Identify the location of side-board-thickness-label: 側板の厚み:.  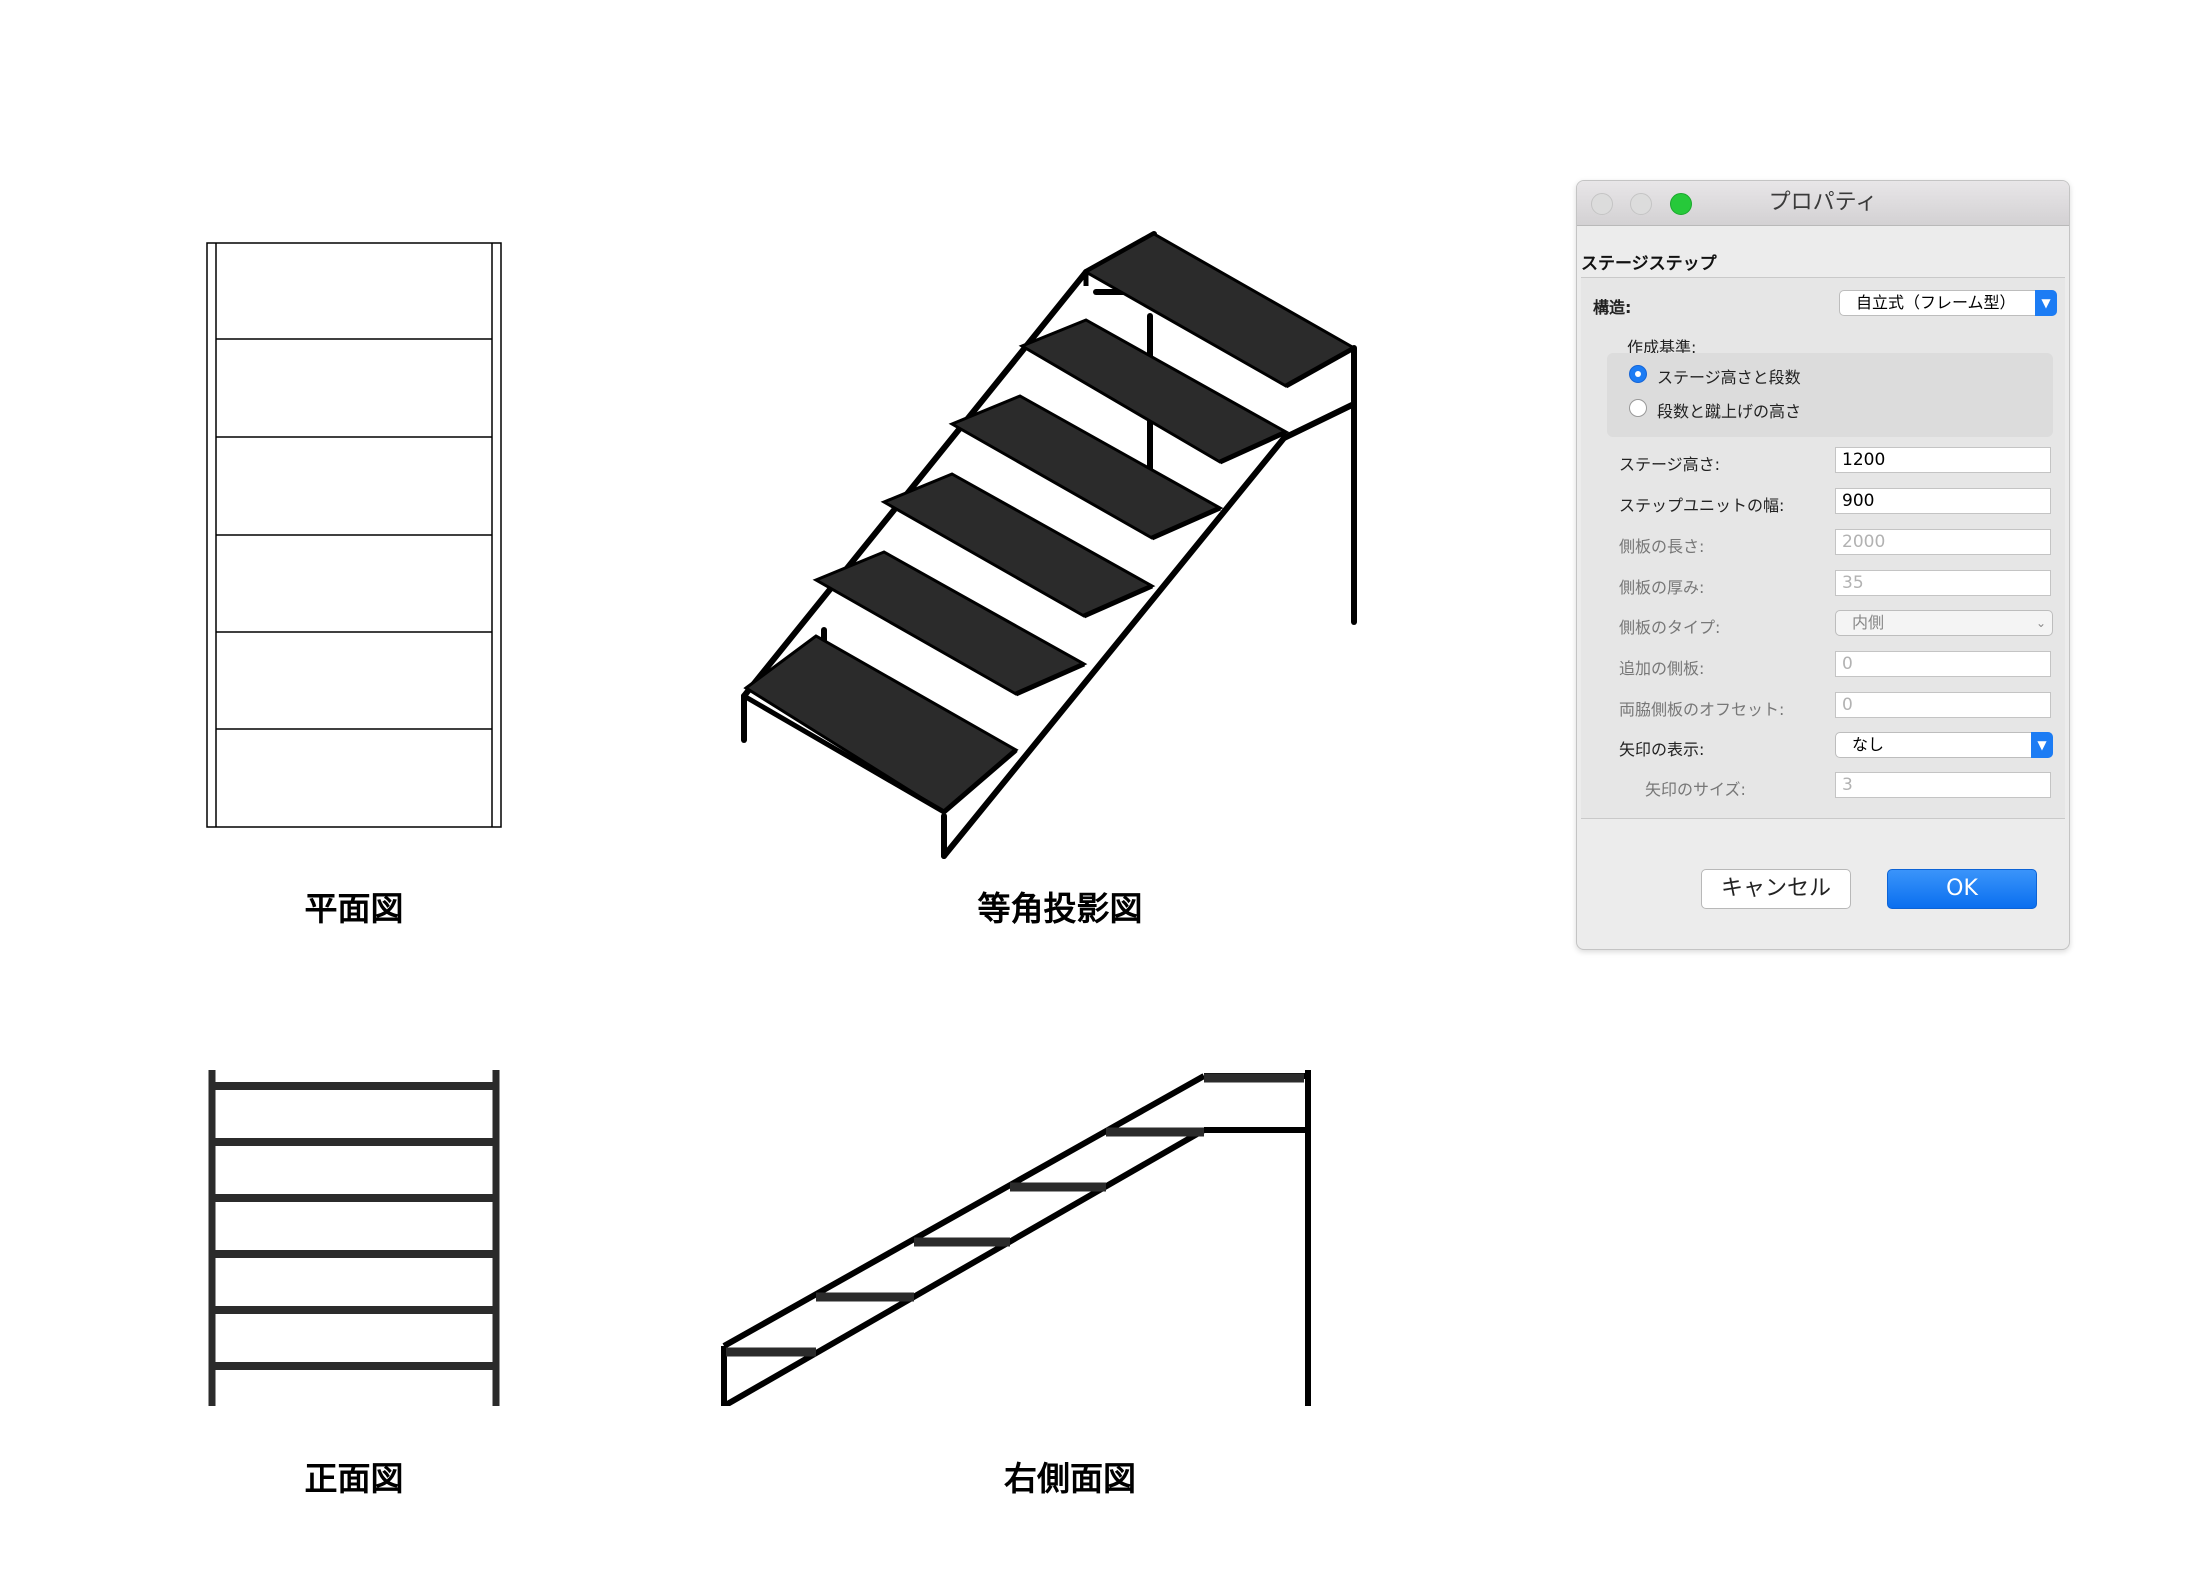
(1662, 587).